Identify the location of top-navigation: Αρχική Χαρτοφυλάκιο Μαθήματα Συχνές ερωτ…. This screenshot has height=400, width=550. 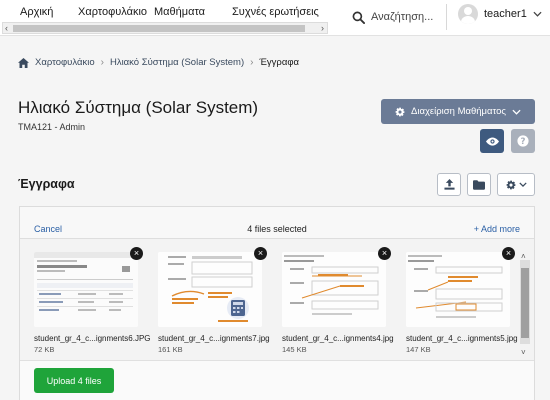
(275, 18).